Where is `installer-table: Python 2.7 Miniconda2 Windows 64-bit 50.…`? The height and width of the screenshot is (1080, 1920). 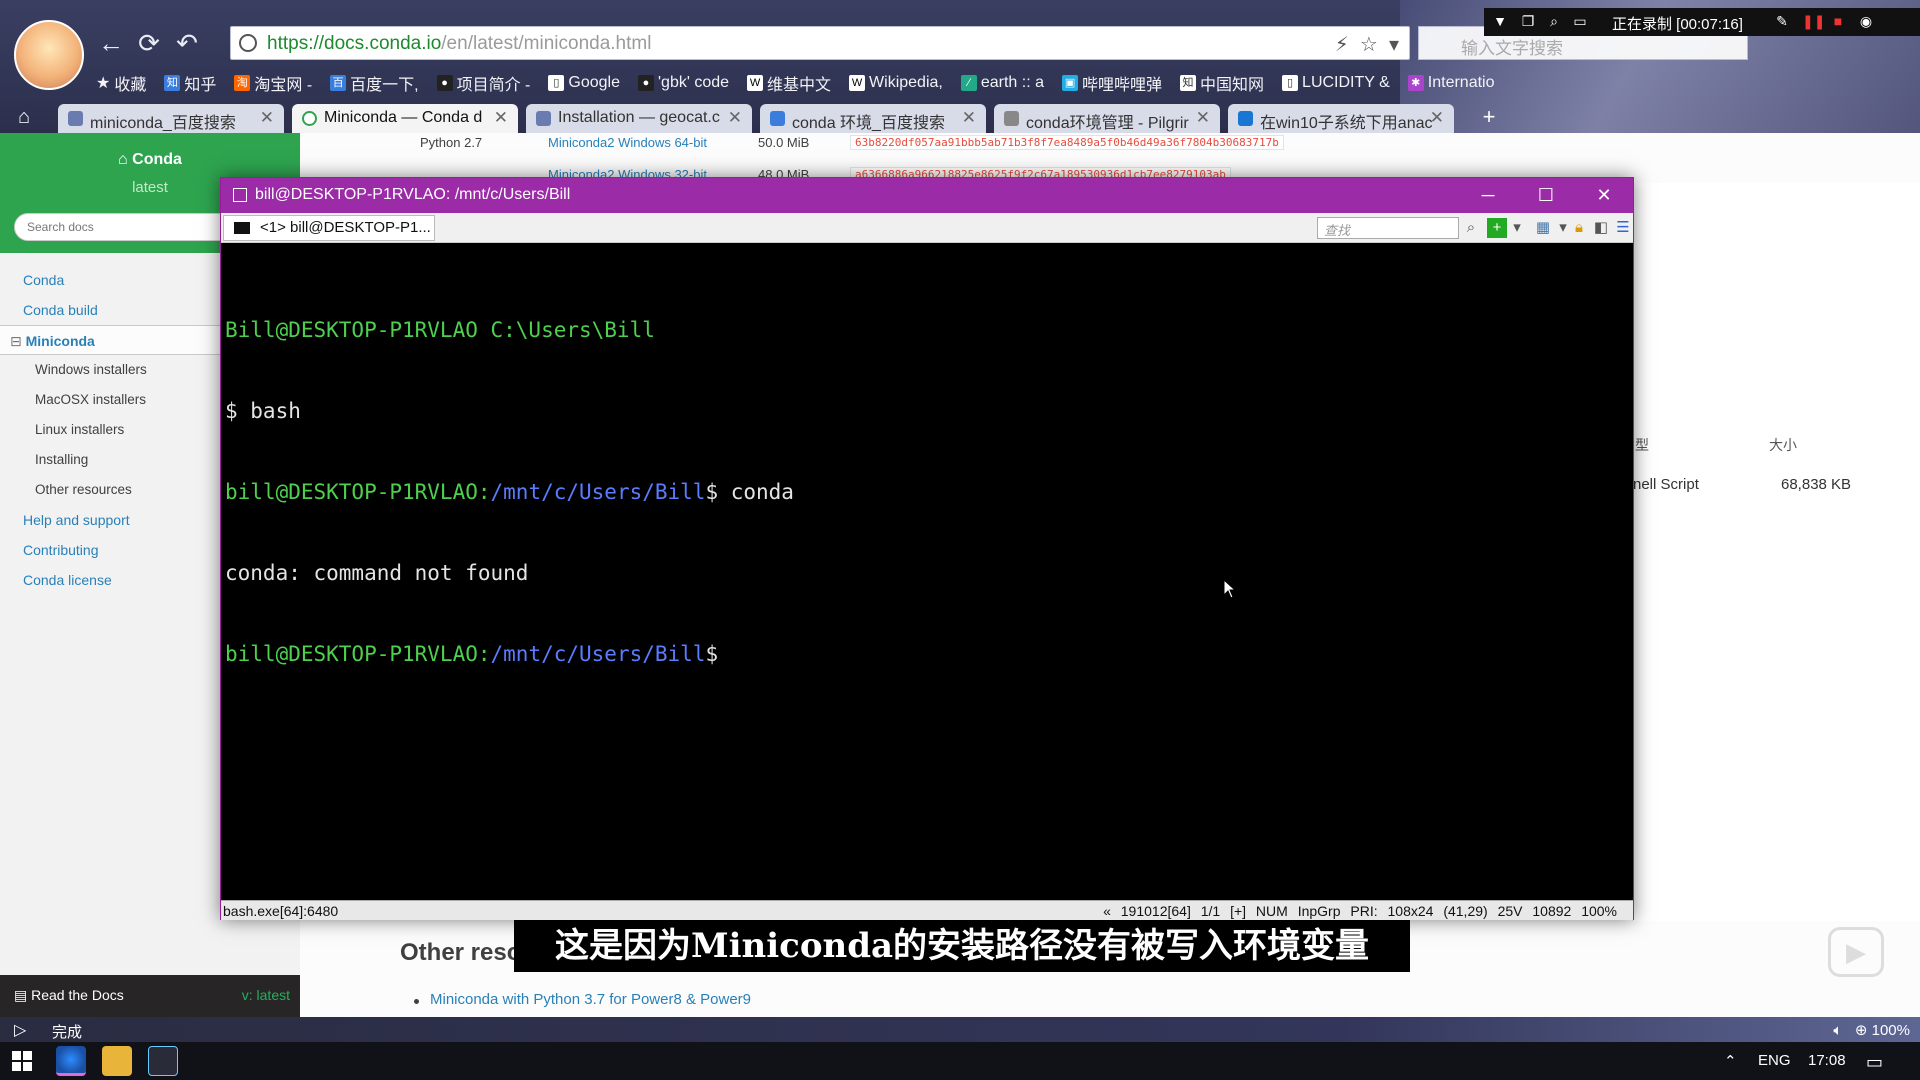 installer-table: Python 2.7 Miniconda2 Windows 64-bit 50.… is located at coordinates (1100, 158).